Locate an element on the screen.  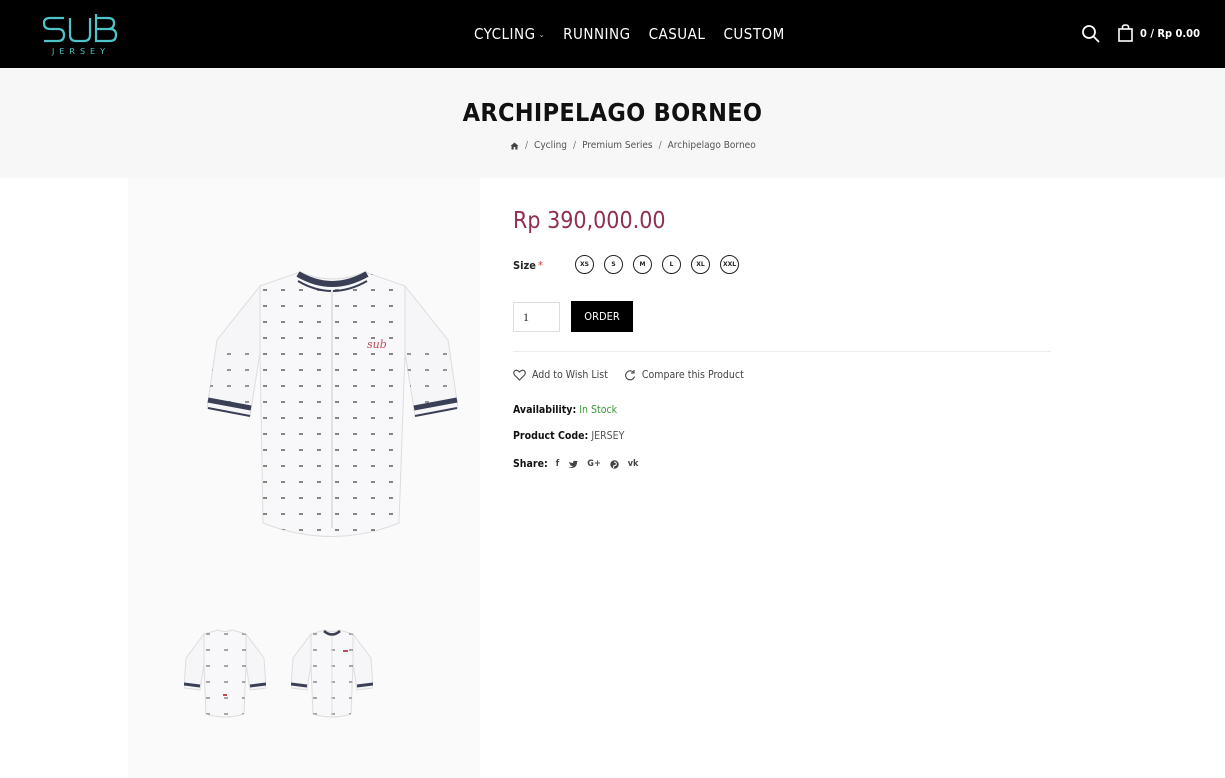
product-actions: Add to Wish List Compare this Product is located at coordinates (636, 375).